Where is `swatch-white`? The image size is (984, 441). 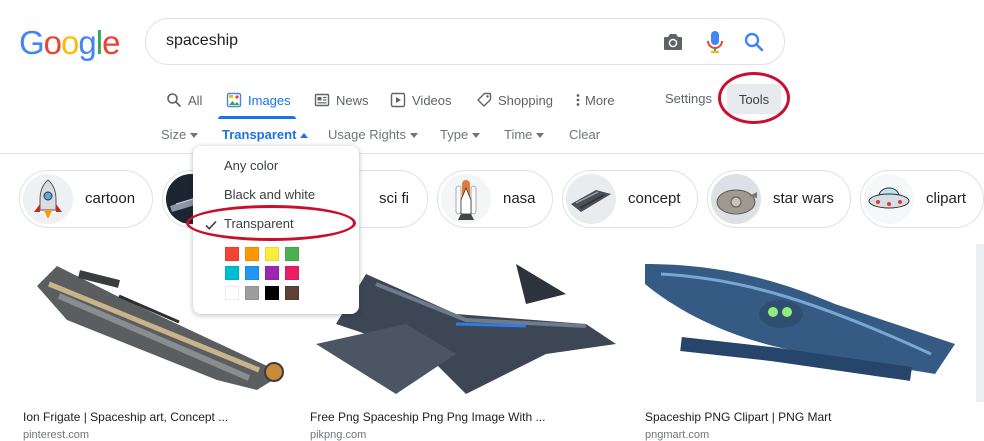 swatch-white is located at coordinates (232, 293).